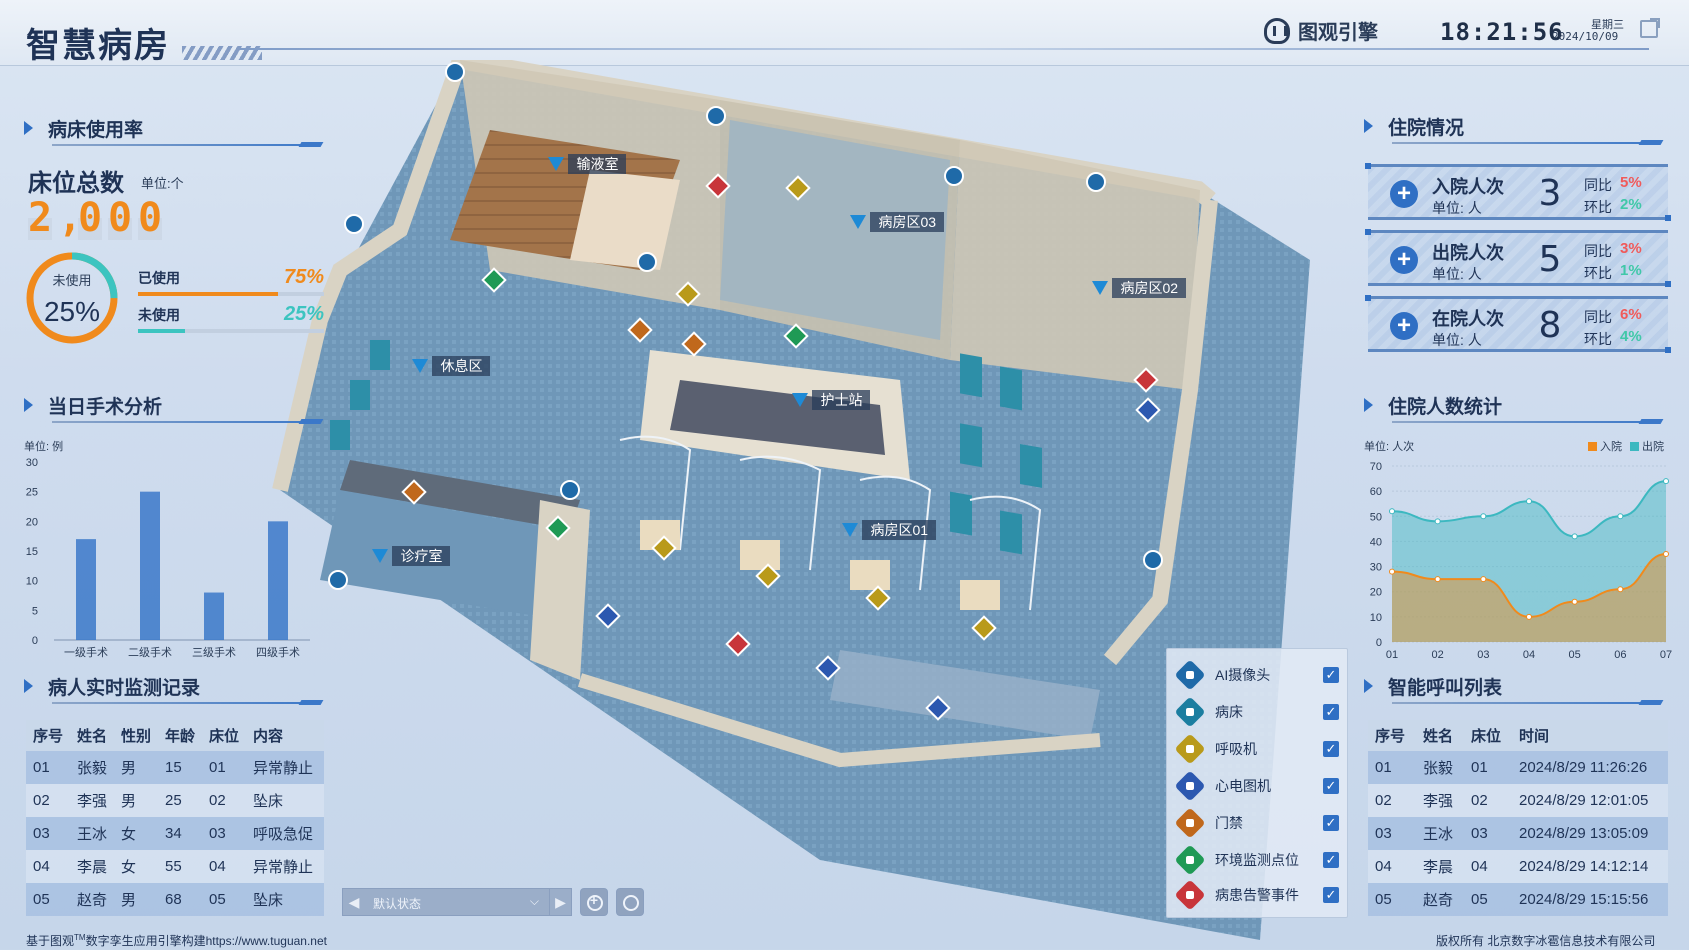  I want to click on area-label-clinic-room: 诊疗室, so click(411, 556).